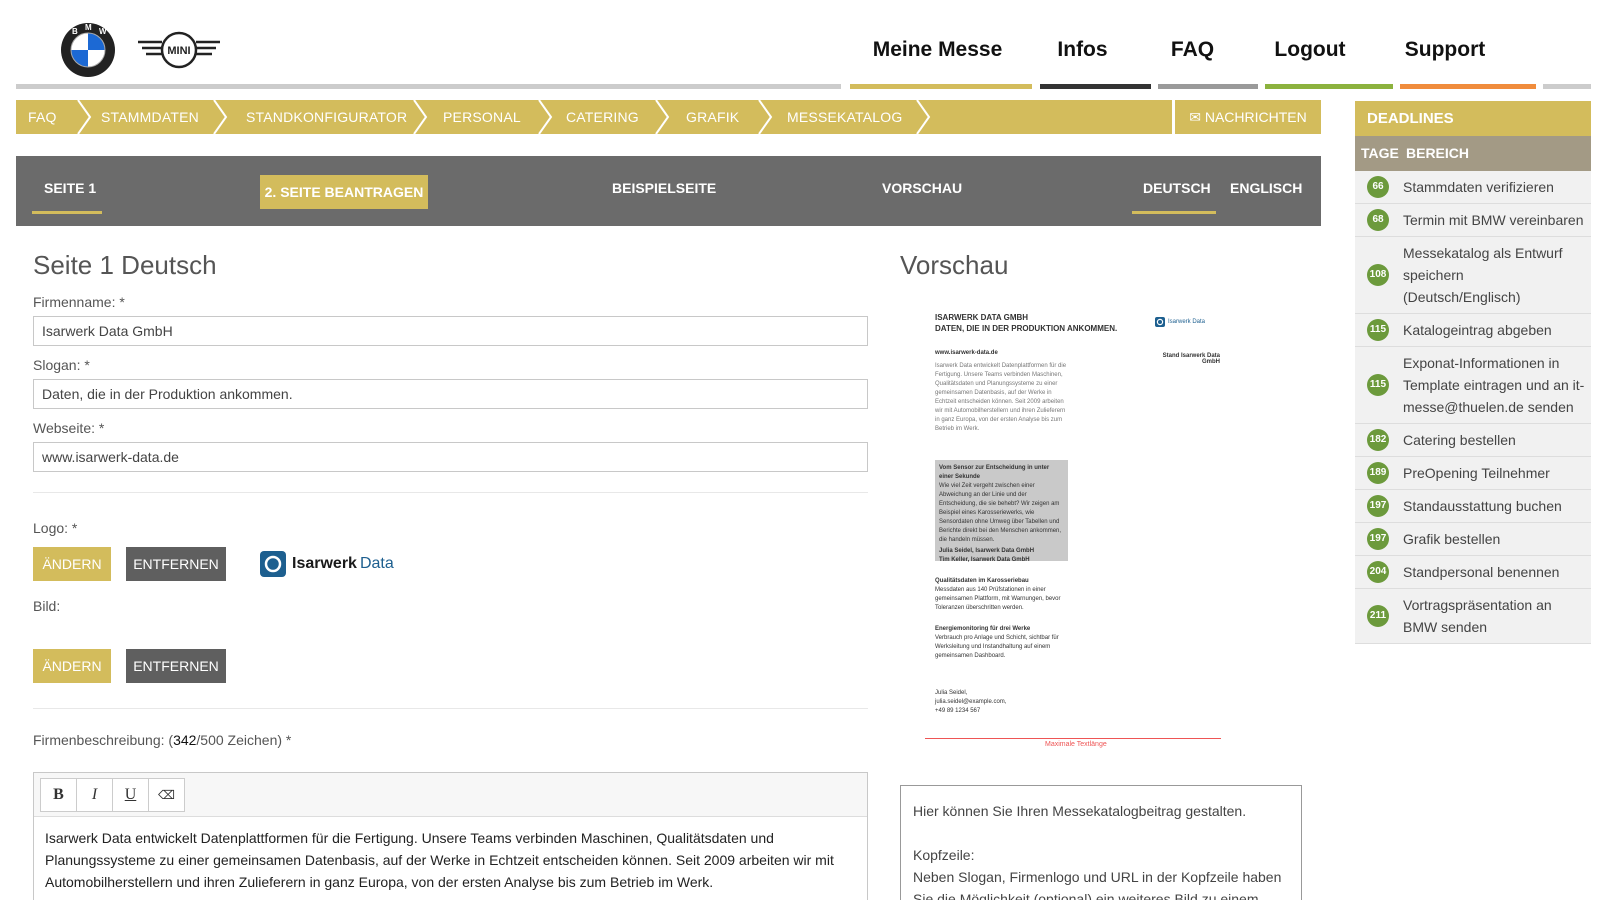  I want to click on tab-preview: VORSCHAU, so click(922, 188).